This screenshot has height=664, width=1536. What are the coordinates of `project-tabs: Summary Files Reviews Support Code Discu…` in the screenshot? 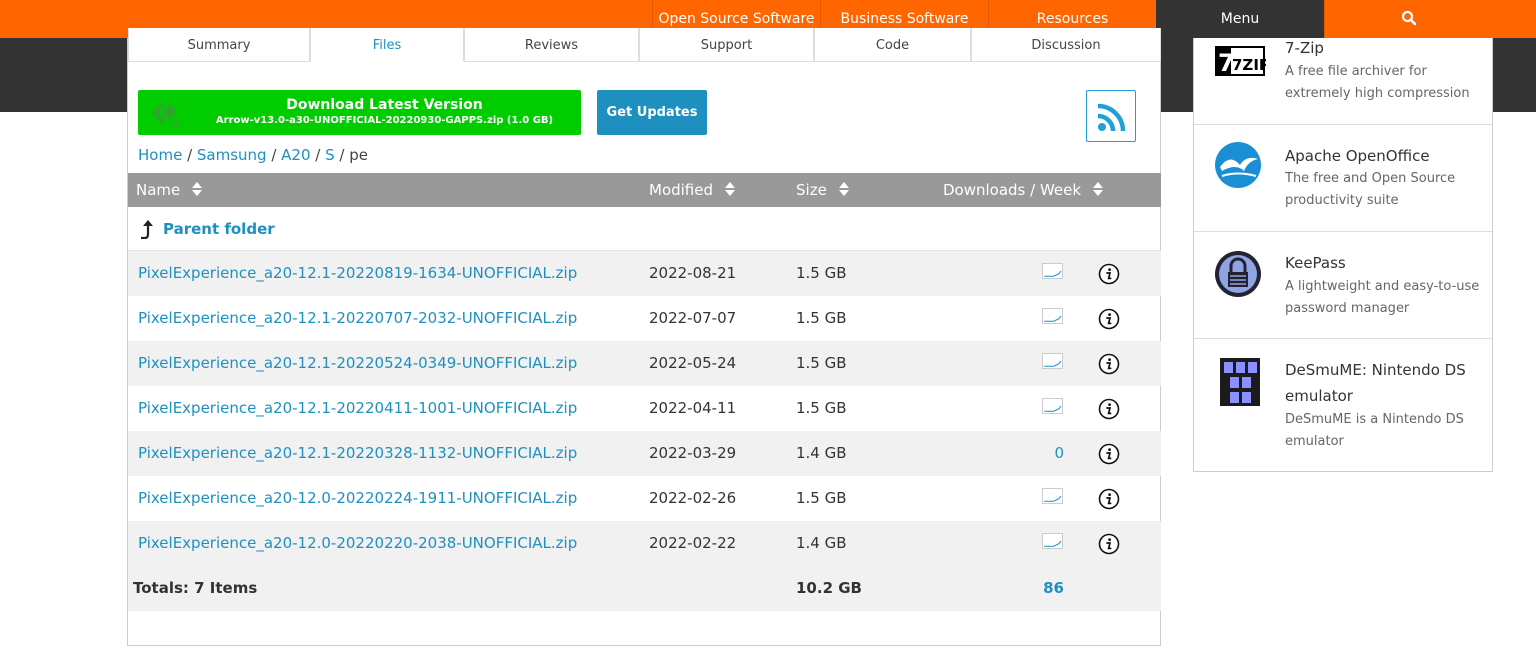 It's located at (644, 45).